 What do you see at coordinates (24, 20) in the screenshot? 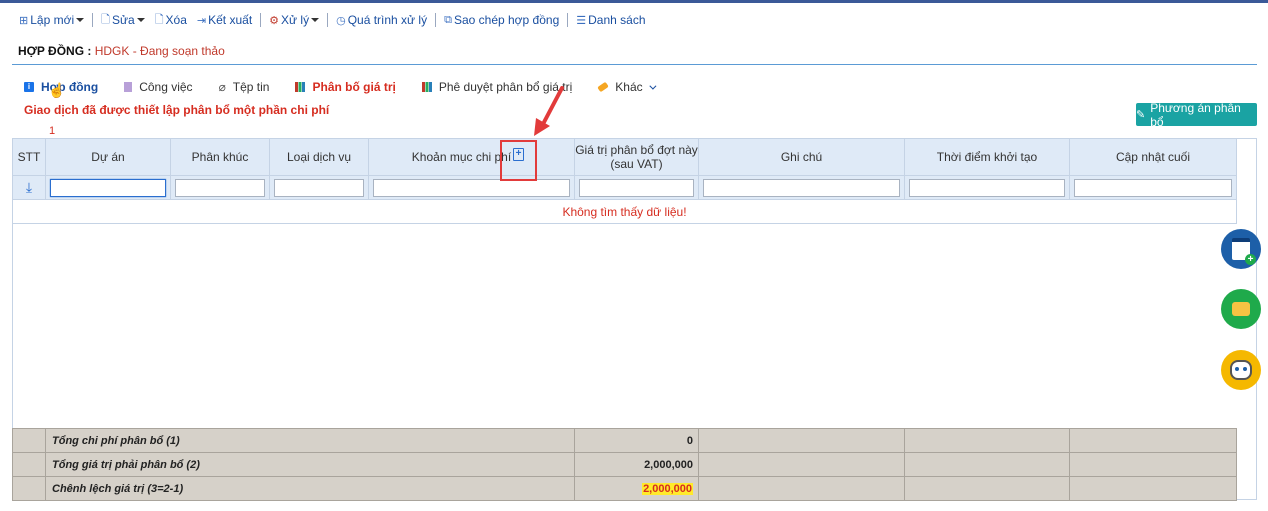
I see `plus-square-icon: ⊞` at bounding box center [24, 20].